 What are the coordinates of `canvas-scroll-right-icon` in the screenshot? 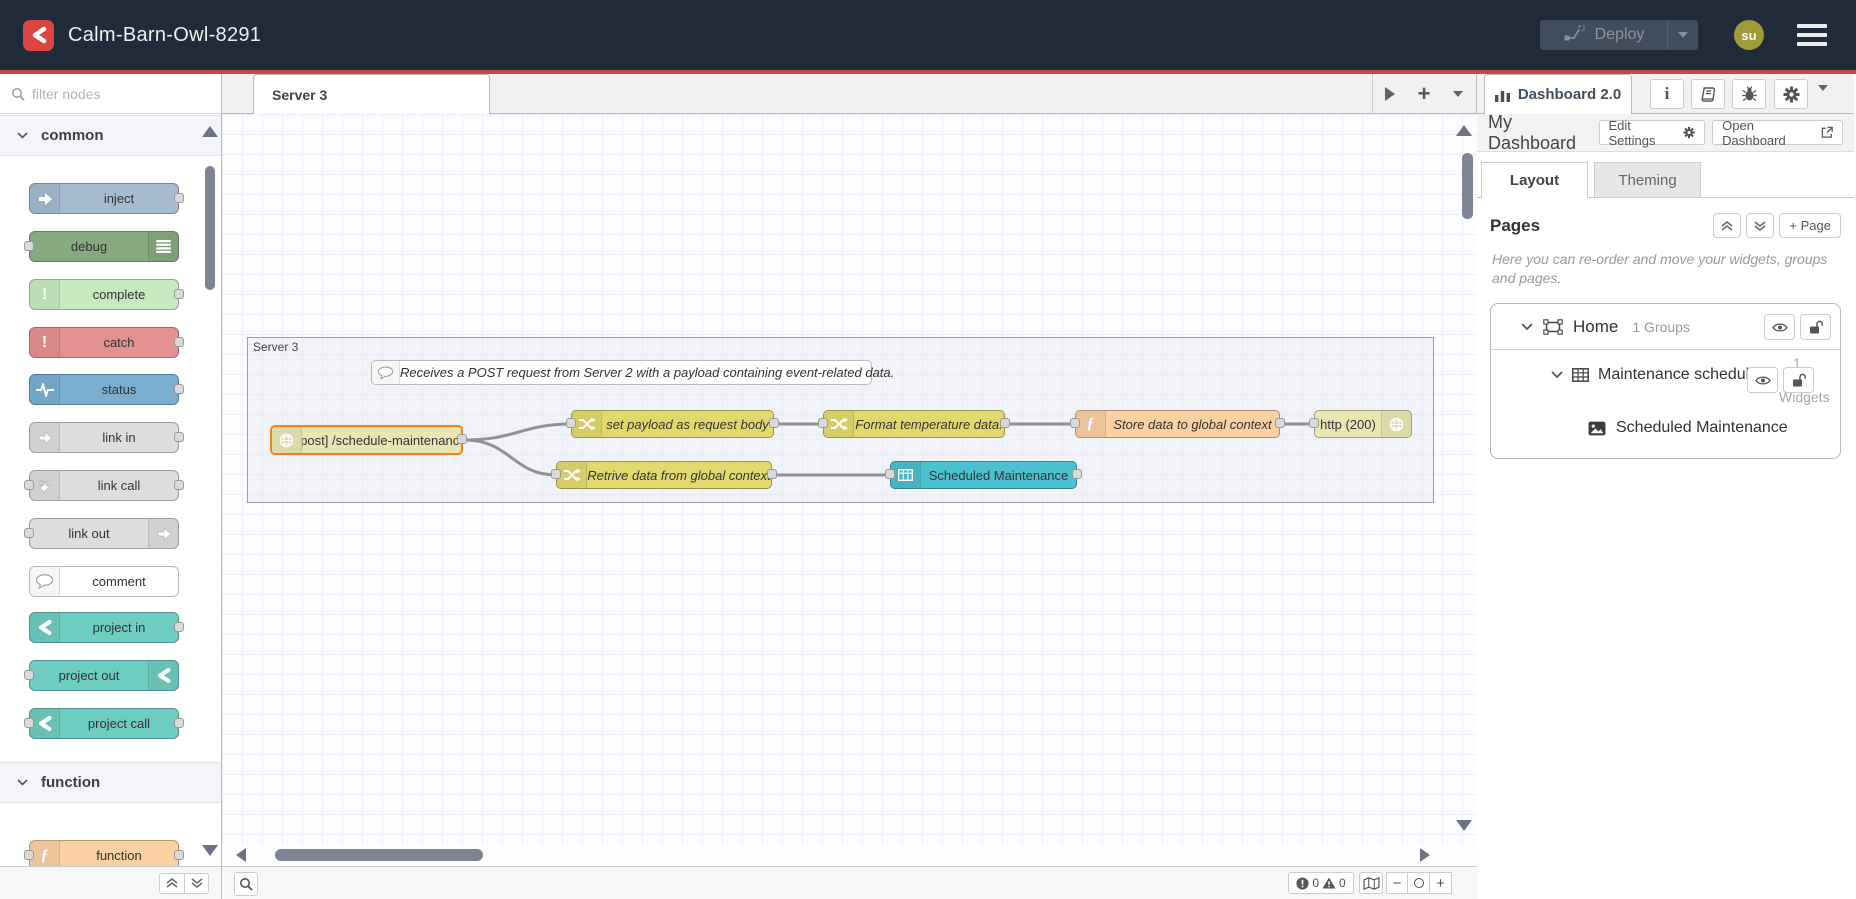 It's located at (1425, 855).